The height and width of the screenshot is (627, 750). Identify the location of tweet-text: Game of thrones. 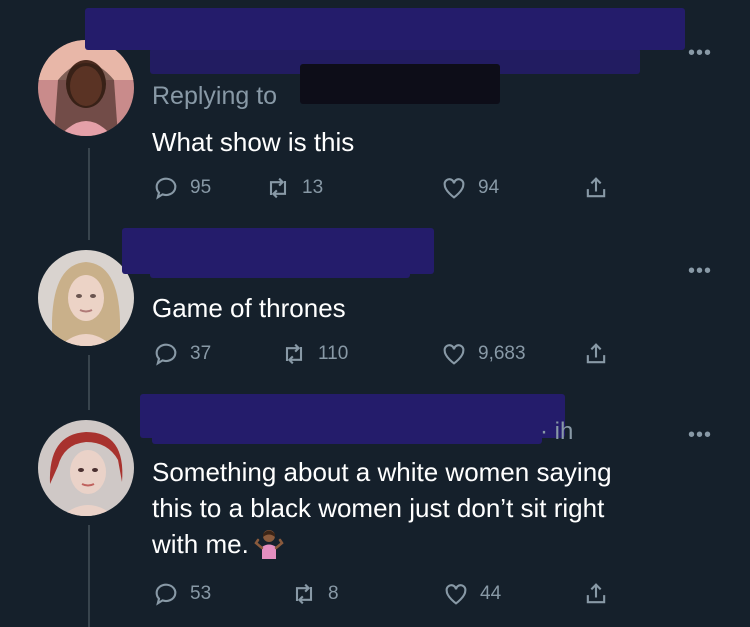
(249, 308).